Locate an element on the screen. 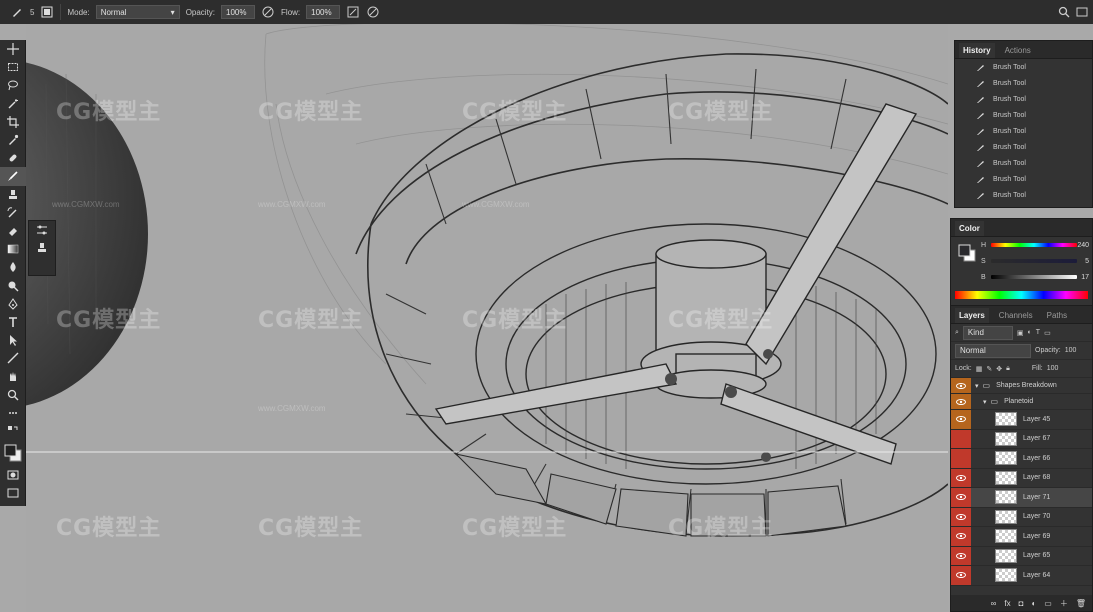 Image resolution: width=1093 pixels, height=612 pixels. hue-track is located at coordinates (1034, 245).